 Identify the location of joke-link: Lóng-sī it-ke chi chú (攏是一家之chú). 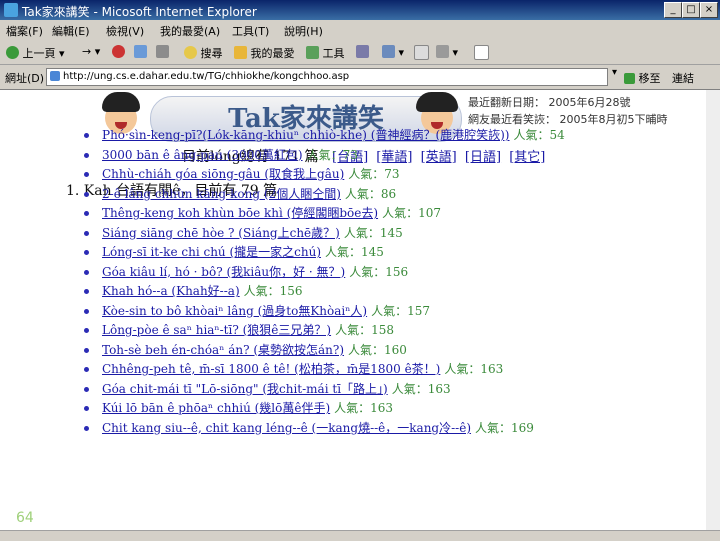
(211, 252).